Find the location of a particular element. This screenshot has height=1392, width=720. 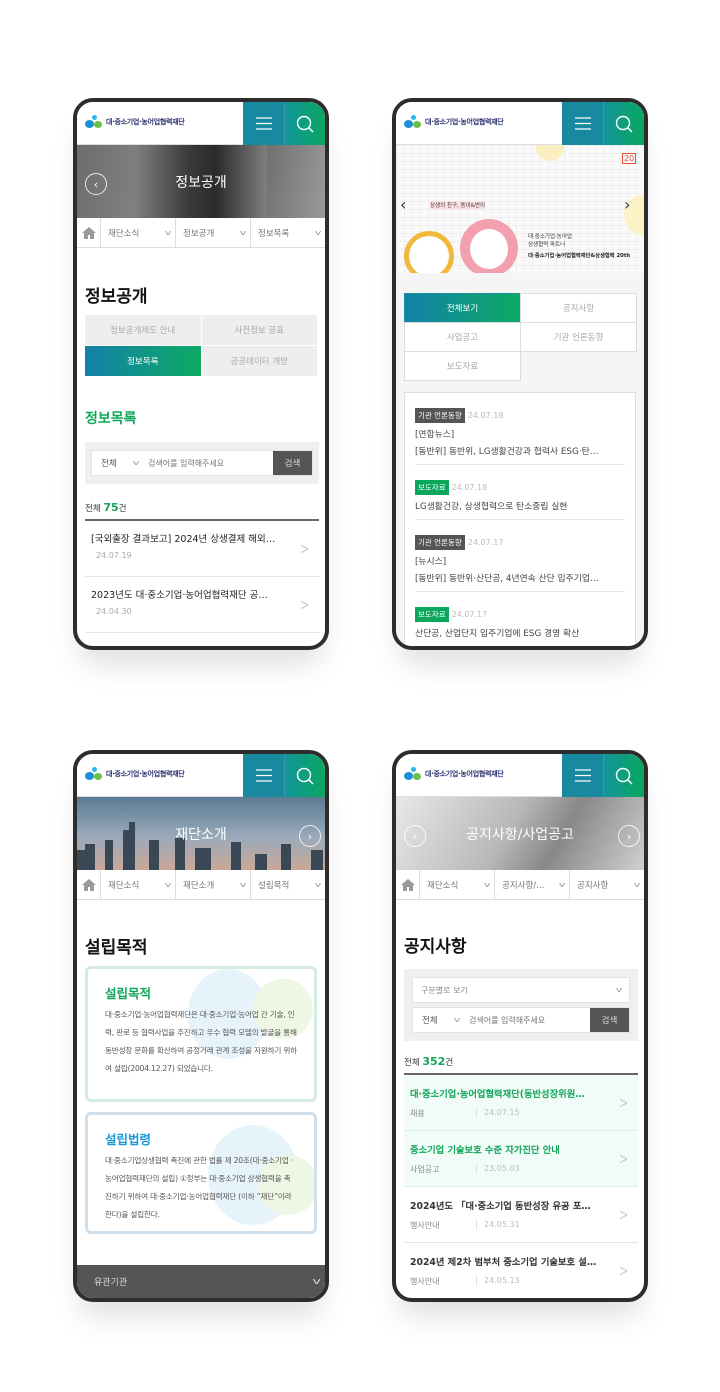

banner: ‹ 공지사항/사업공고 › is located at coordinates (520, 833).